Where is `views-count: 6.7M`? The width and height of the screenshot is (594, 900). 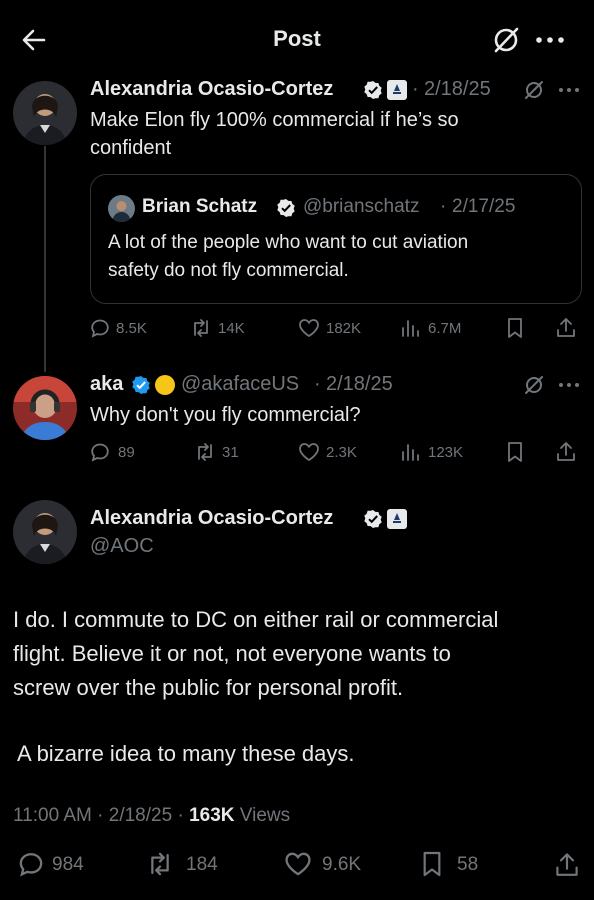
views-count: 6.7M is located at coordinates (445, 328).